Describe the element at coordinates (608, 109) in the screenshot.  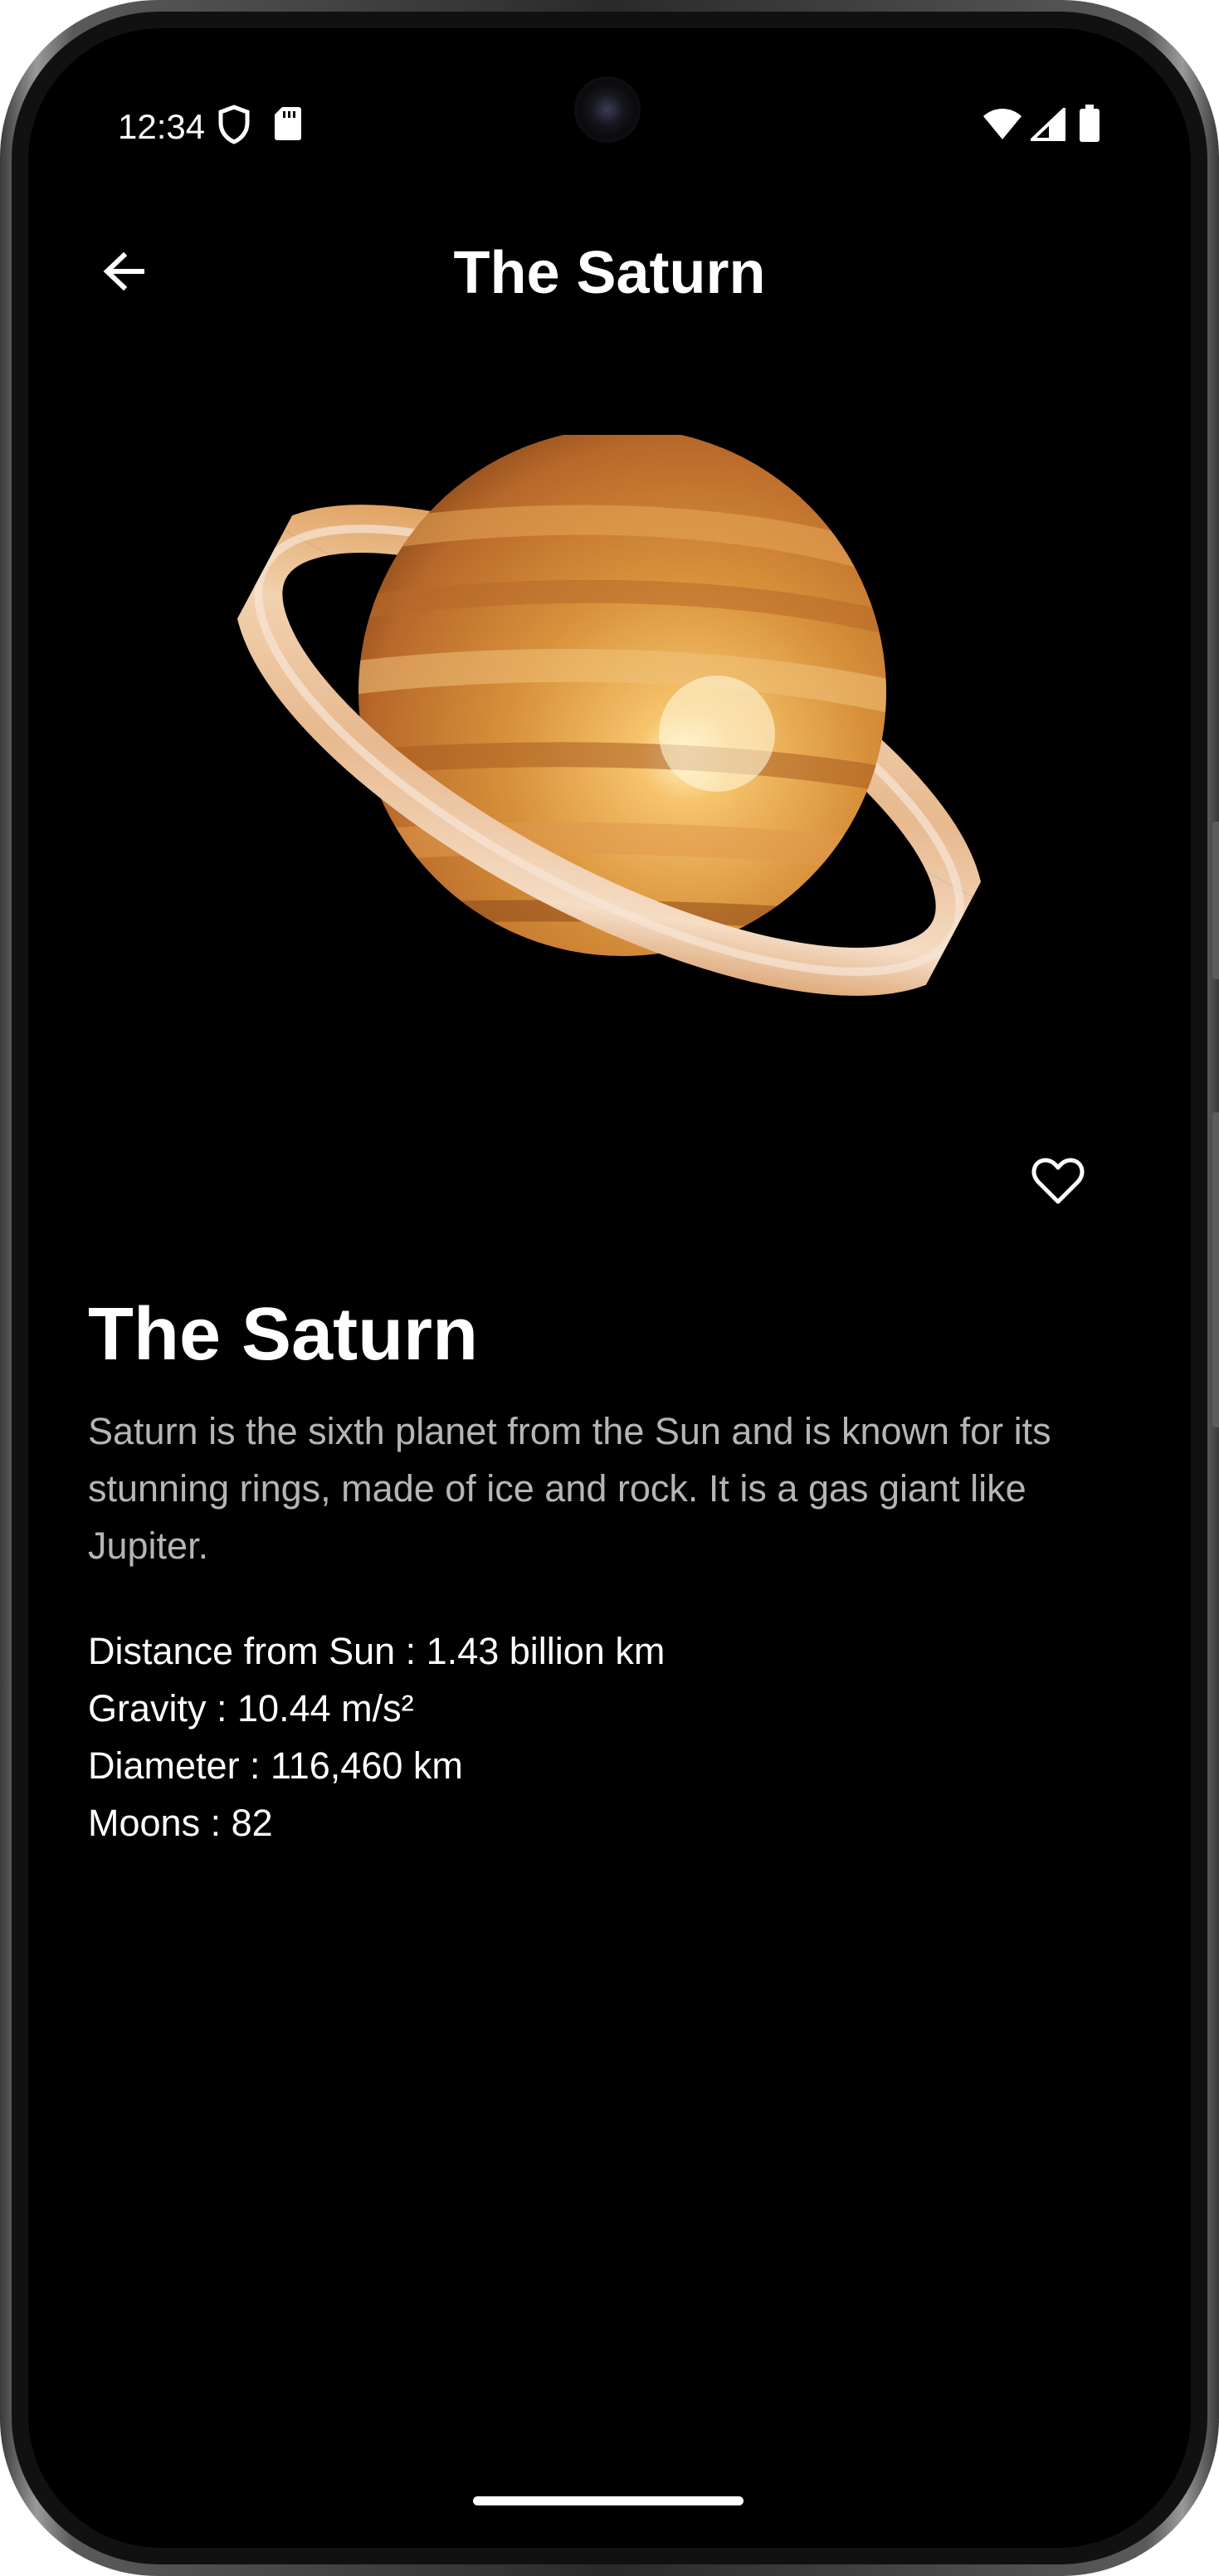
I see `front-camera` at that location.